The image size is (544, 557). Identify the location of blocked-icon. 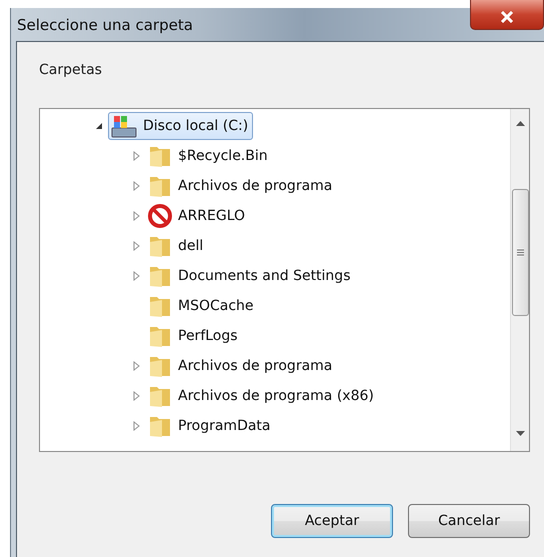
(160, 216).